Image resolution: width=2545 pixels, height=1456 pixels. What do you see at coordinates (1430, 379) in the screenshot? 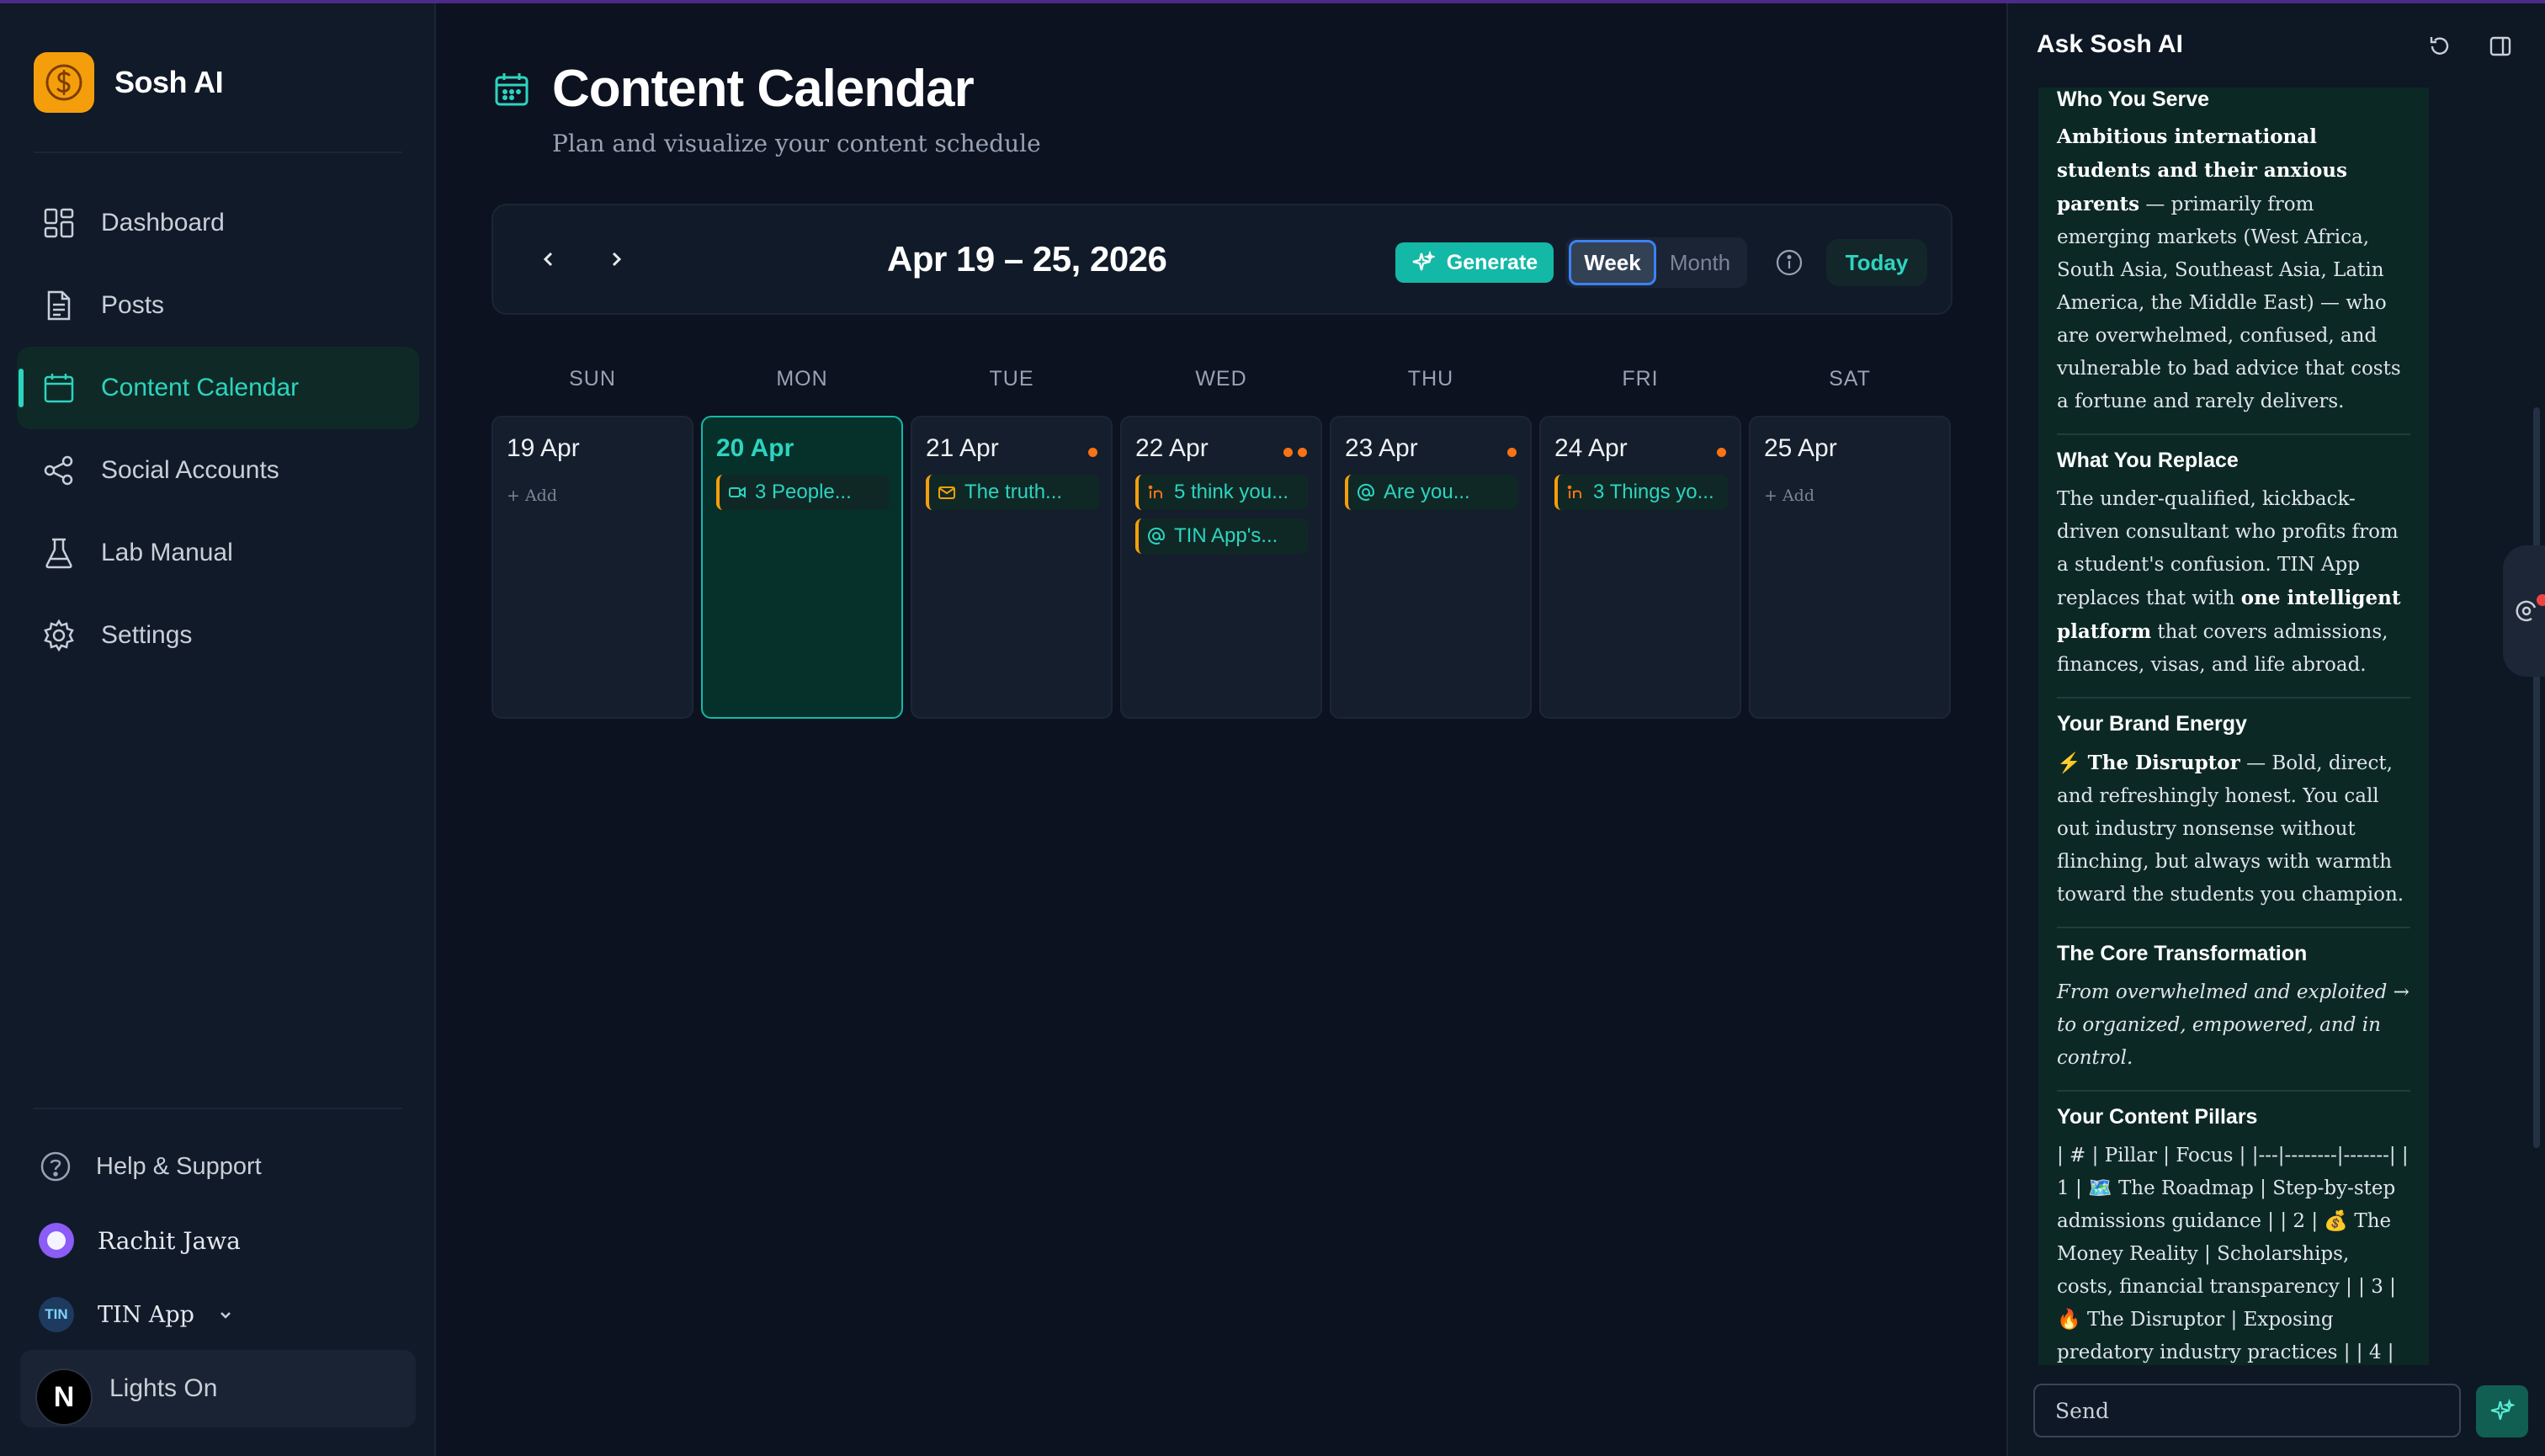
I see `weekday-label: THU` at bounding box center [1430, 379].